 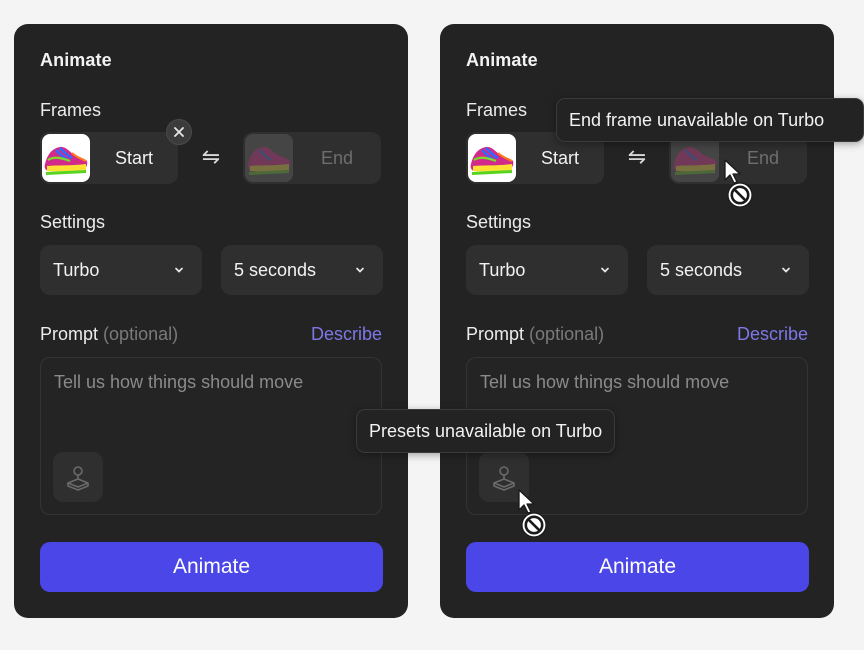 I want to click on presets-tooltip: Presets unavailable on Turbo, so click(x=486, y=431).